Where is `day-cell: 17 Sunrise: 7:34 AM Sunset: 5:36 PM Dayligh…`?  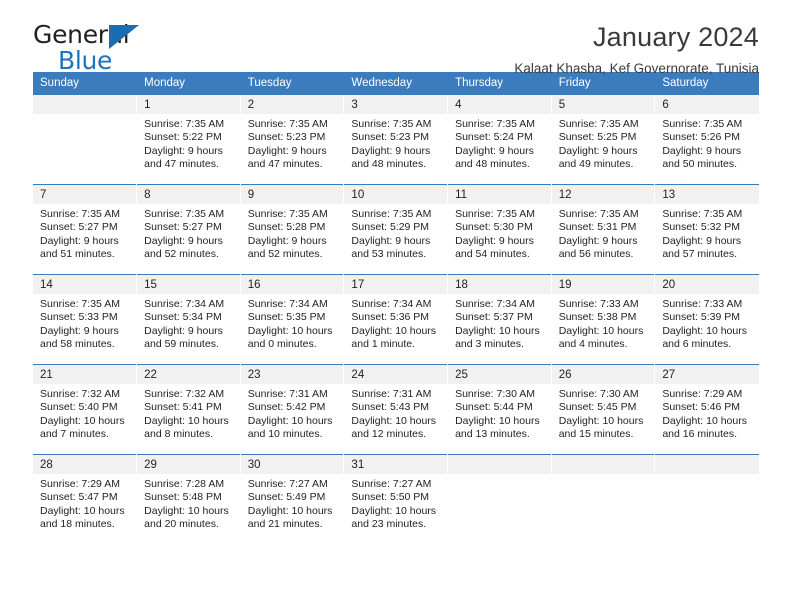 day-cell: 17 Sunrise: 7:34 AM Sunset: 5:36 PM Dayligh… is located at coordinates (396, 319).